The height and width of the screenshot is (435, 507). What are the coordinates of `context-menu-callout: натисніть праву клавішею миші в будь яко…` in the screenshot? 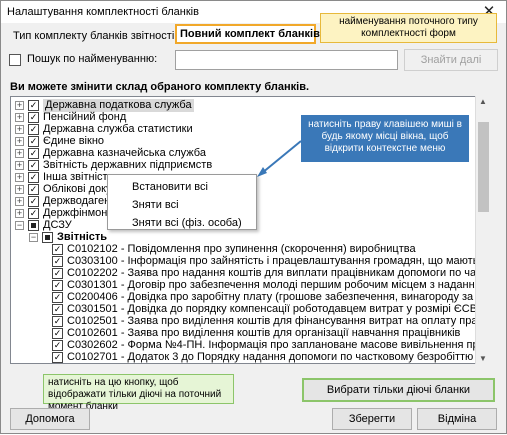 It's located at (385, 138).